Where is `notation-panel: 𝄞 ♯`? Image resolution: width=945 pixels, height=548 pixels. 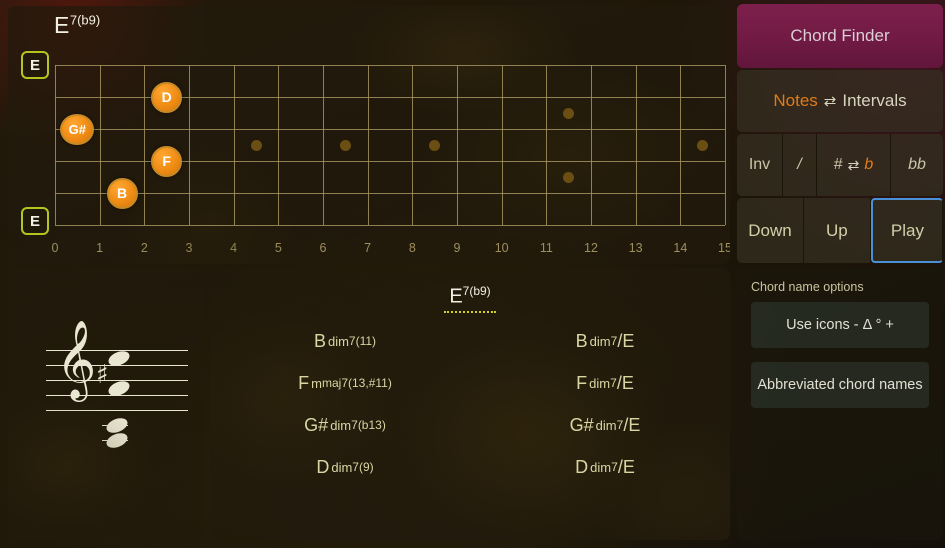
notation-panel: 𝄞 ♯ is located at coordinates (106, 404).